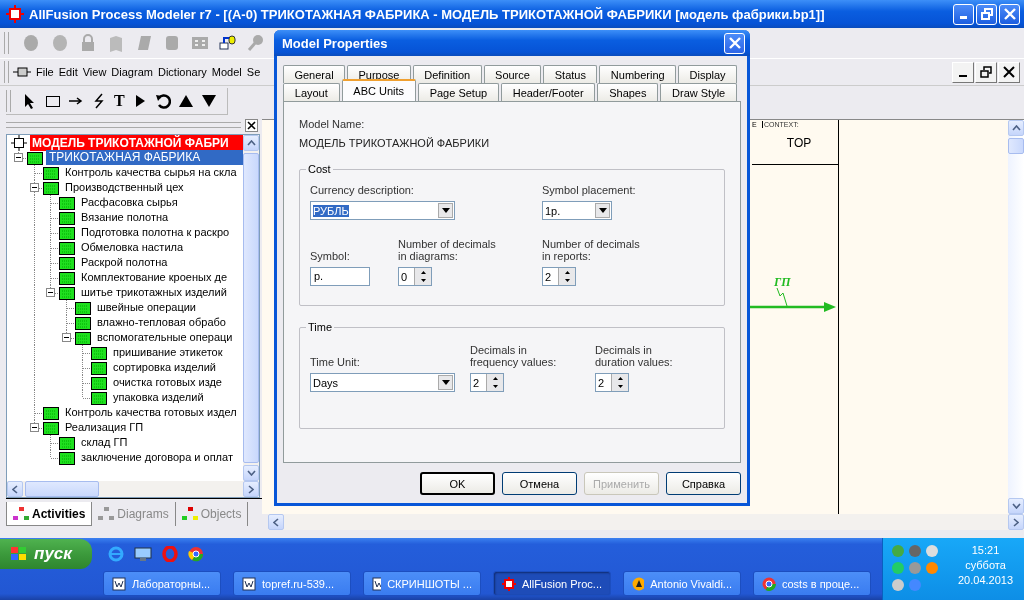 Image resolution: width=1024 pixels, height=600 pixels. What do you see at coordinates (160, 217) in the screenshot?
I see `tree-item: Вязание полотна` at bounding box center [160, 217].